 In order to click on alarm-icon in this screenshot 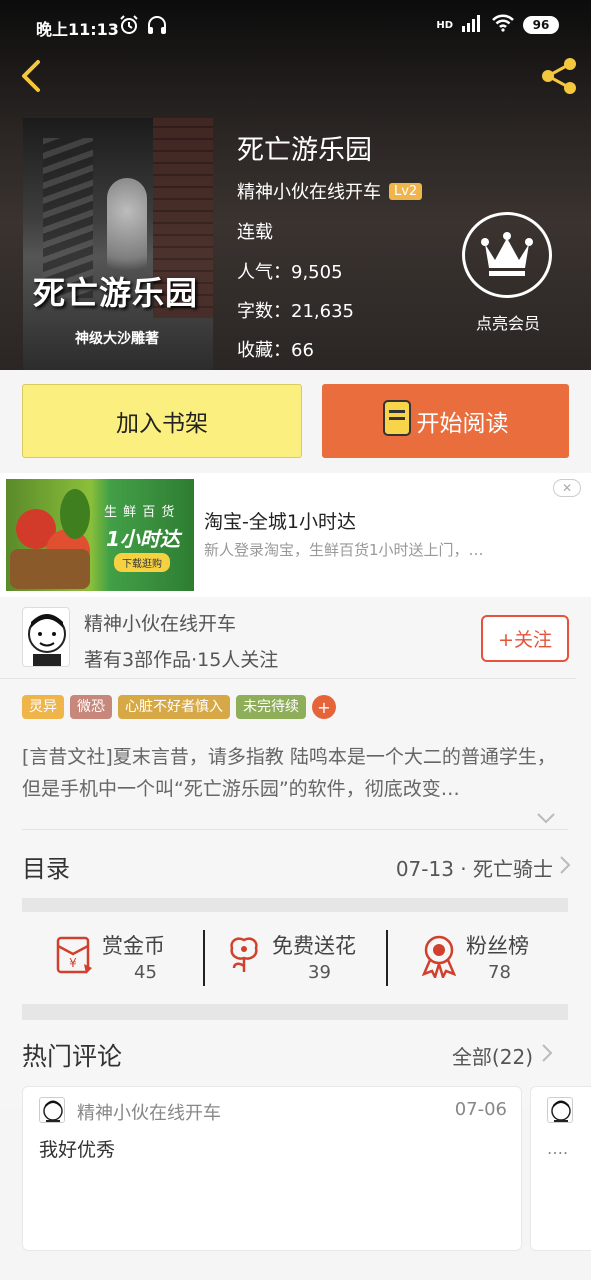, I will do `click(129, 27)`.